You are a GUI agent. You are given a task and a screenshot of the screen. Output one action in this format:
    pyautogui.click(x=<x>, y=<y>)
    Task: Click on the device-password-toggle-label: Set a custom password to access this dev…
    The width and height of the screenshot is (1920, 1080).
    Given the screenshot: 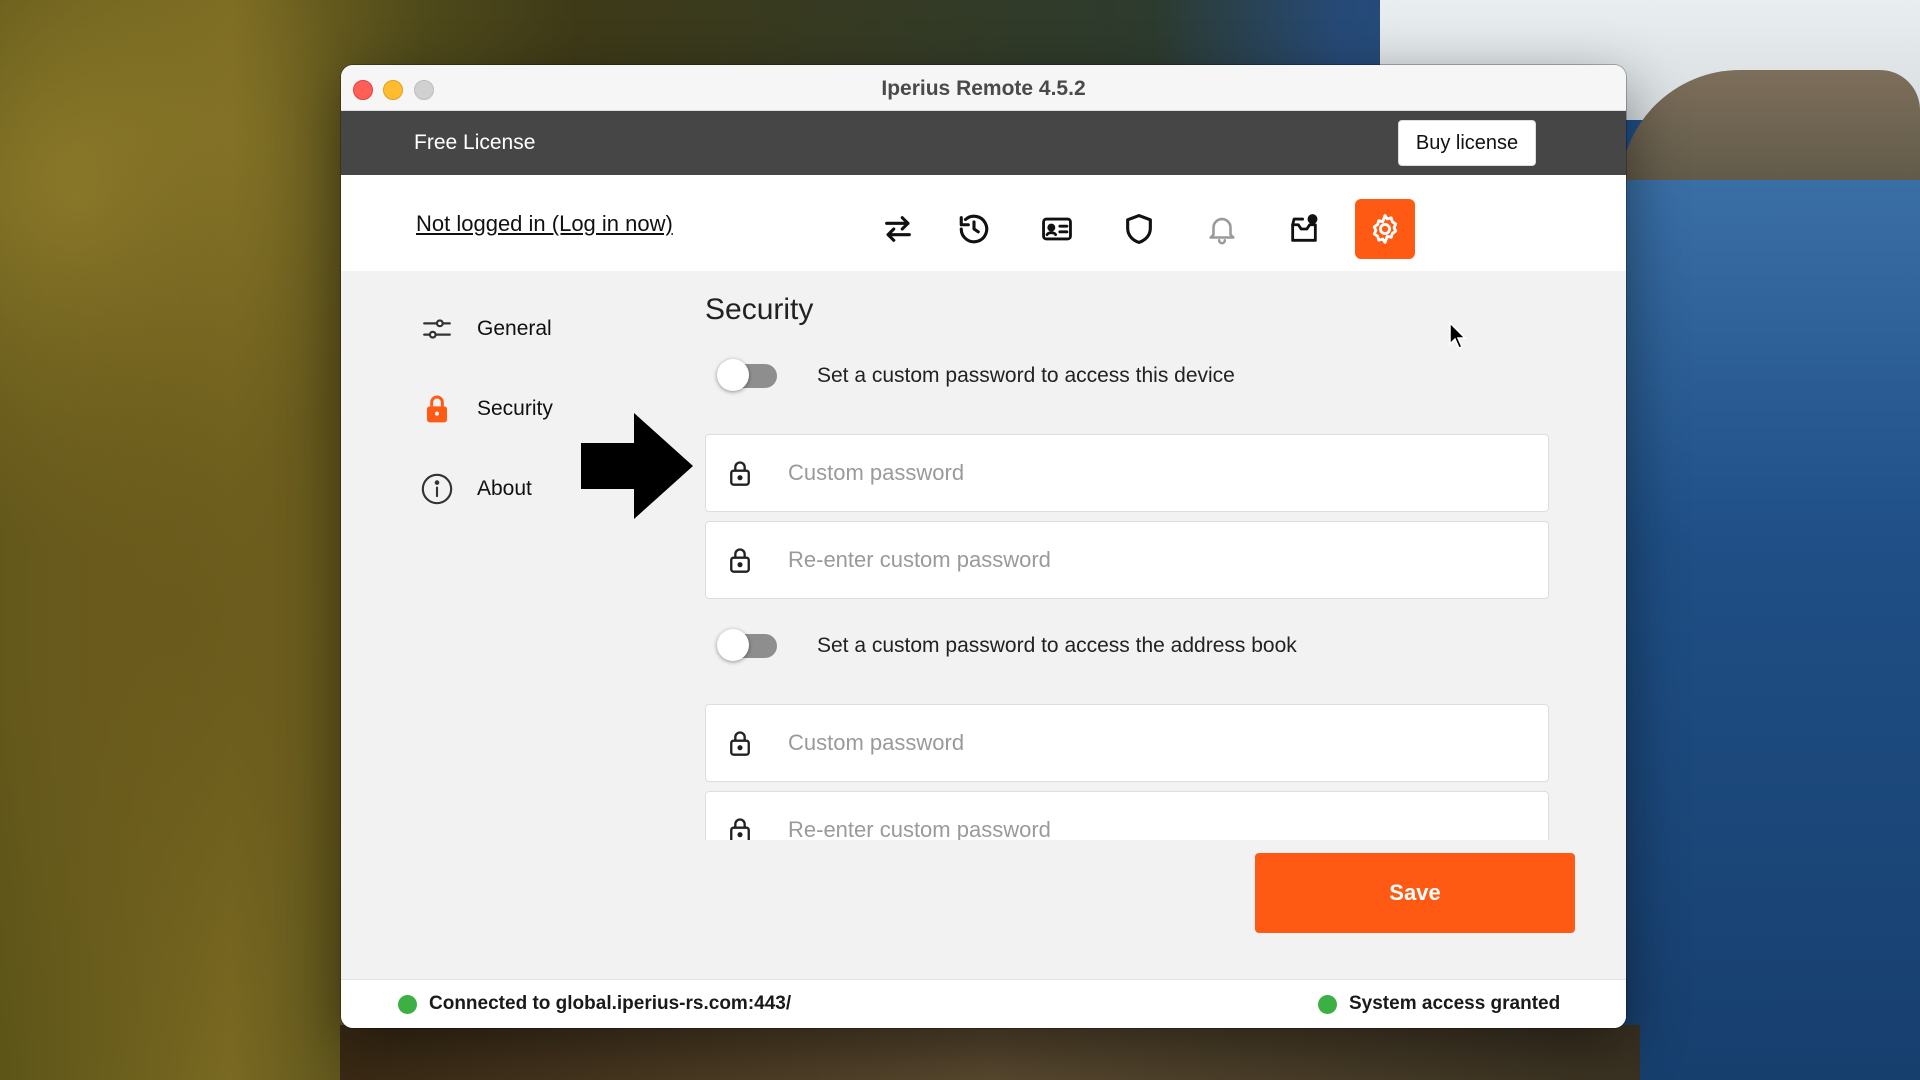 What is the action you would take?
    pyautogui.click(x=1026, y=375)
    